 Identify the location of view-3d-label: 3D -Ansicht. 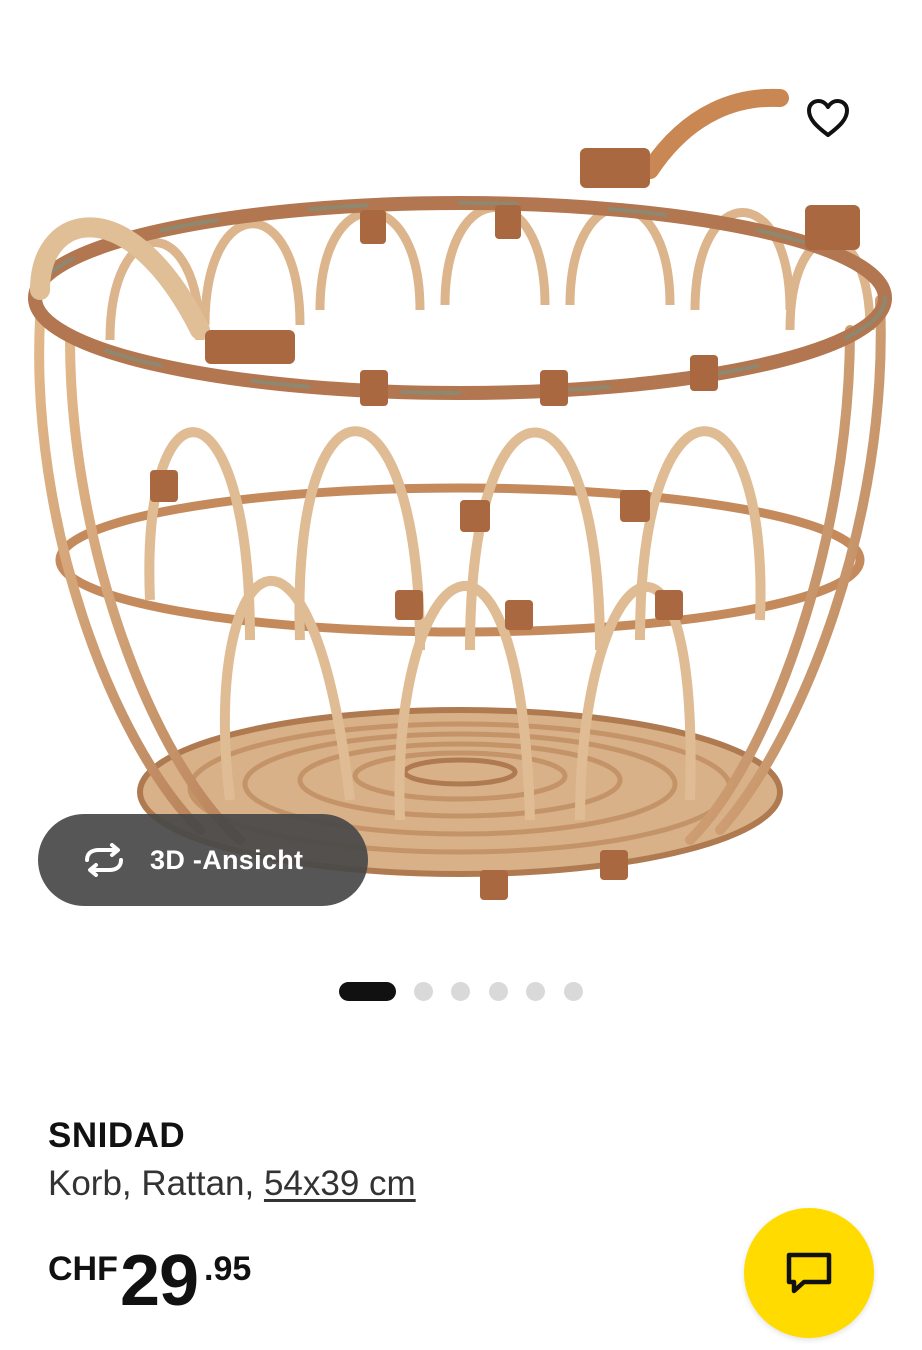
(227, 859).